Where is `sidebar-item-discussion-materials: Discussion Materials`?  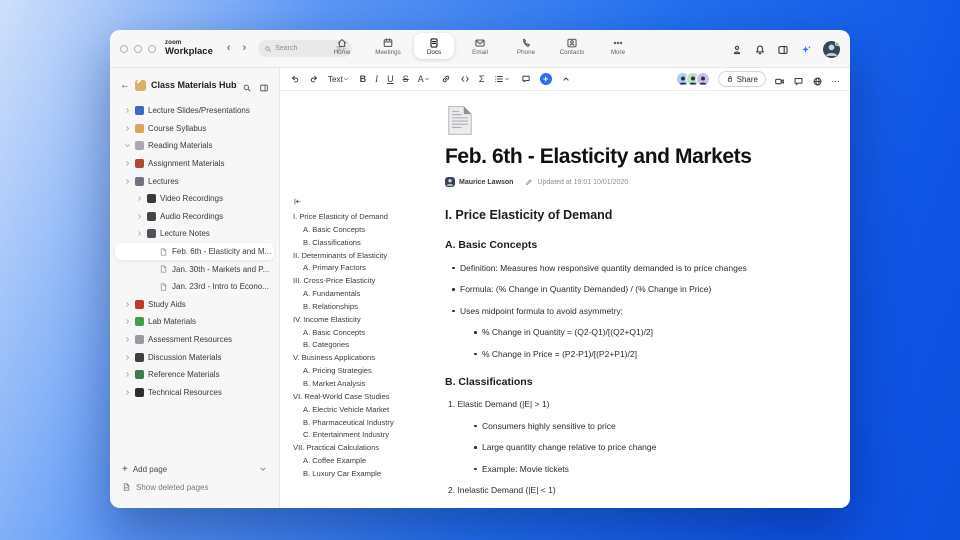
sidebar-item-discussion-materials: Discussion Materials is located at coordinates (194, 357).